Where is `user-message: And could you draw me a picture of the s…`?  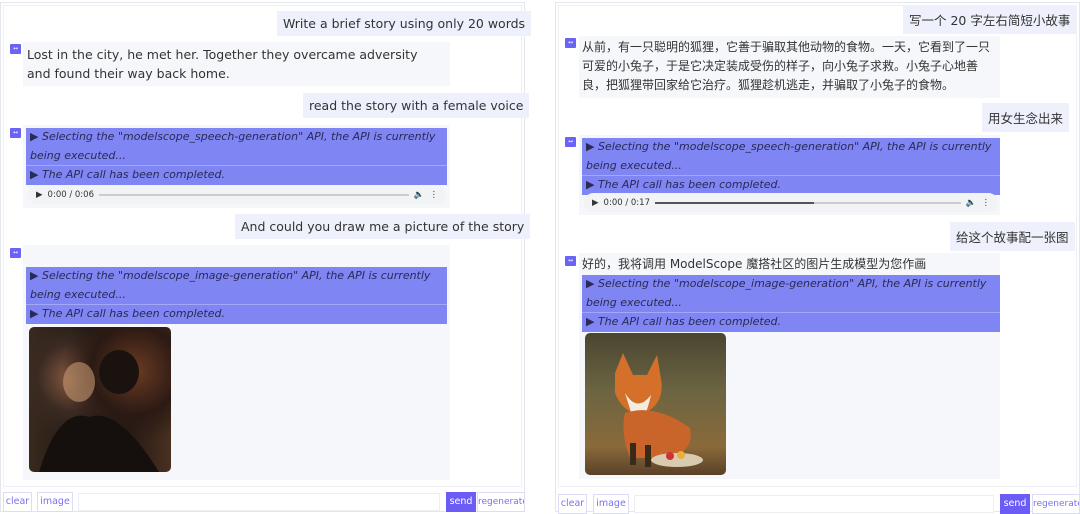 user-message: And could you draw me a picture of the s… is located at coordinates (383, 226).